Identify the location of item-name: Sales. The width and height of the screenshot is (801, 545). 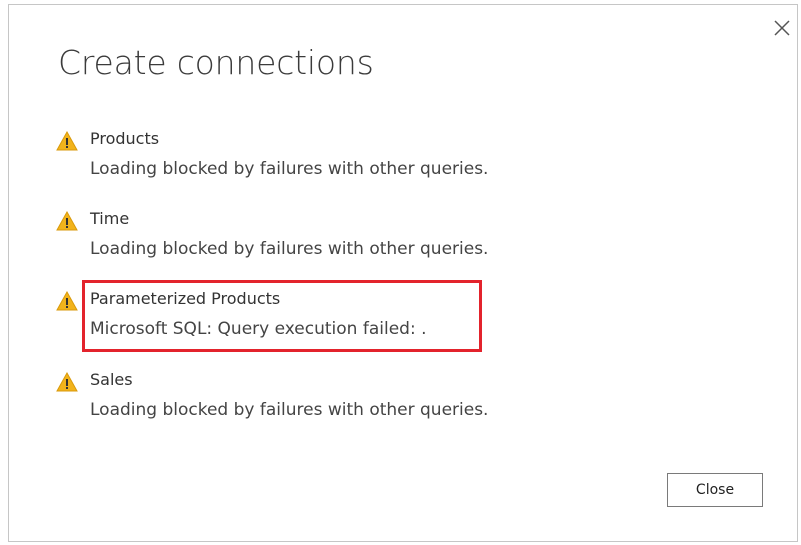
(111, 379).